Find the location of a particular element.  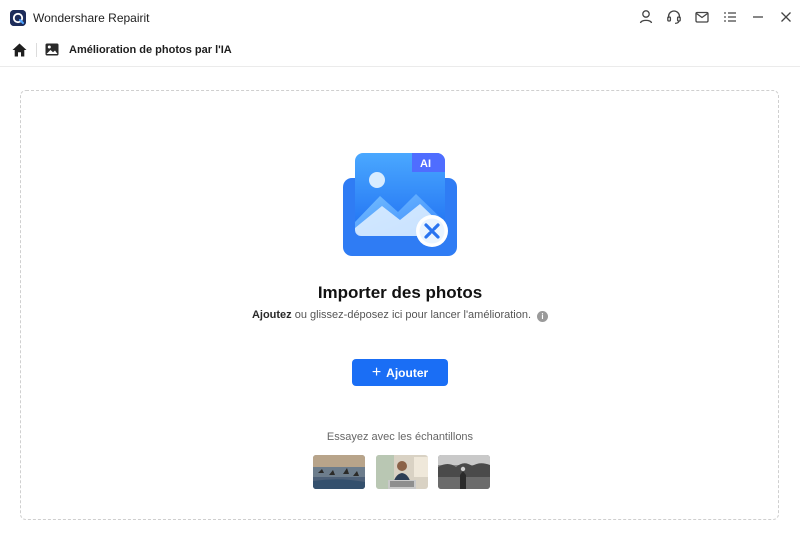

sample-black-white-scene is located at coordinates (464, 472).